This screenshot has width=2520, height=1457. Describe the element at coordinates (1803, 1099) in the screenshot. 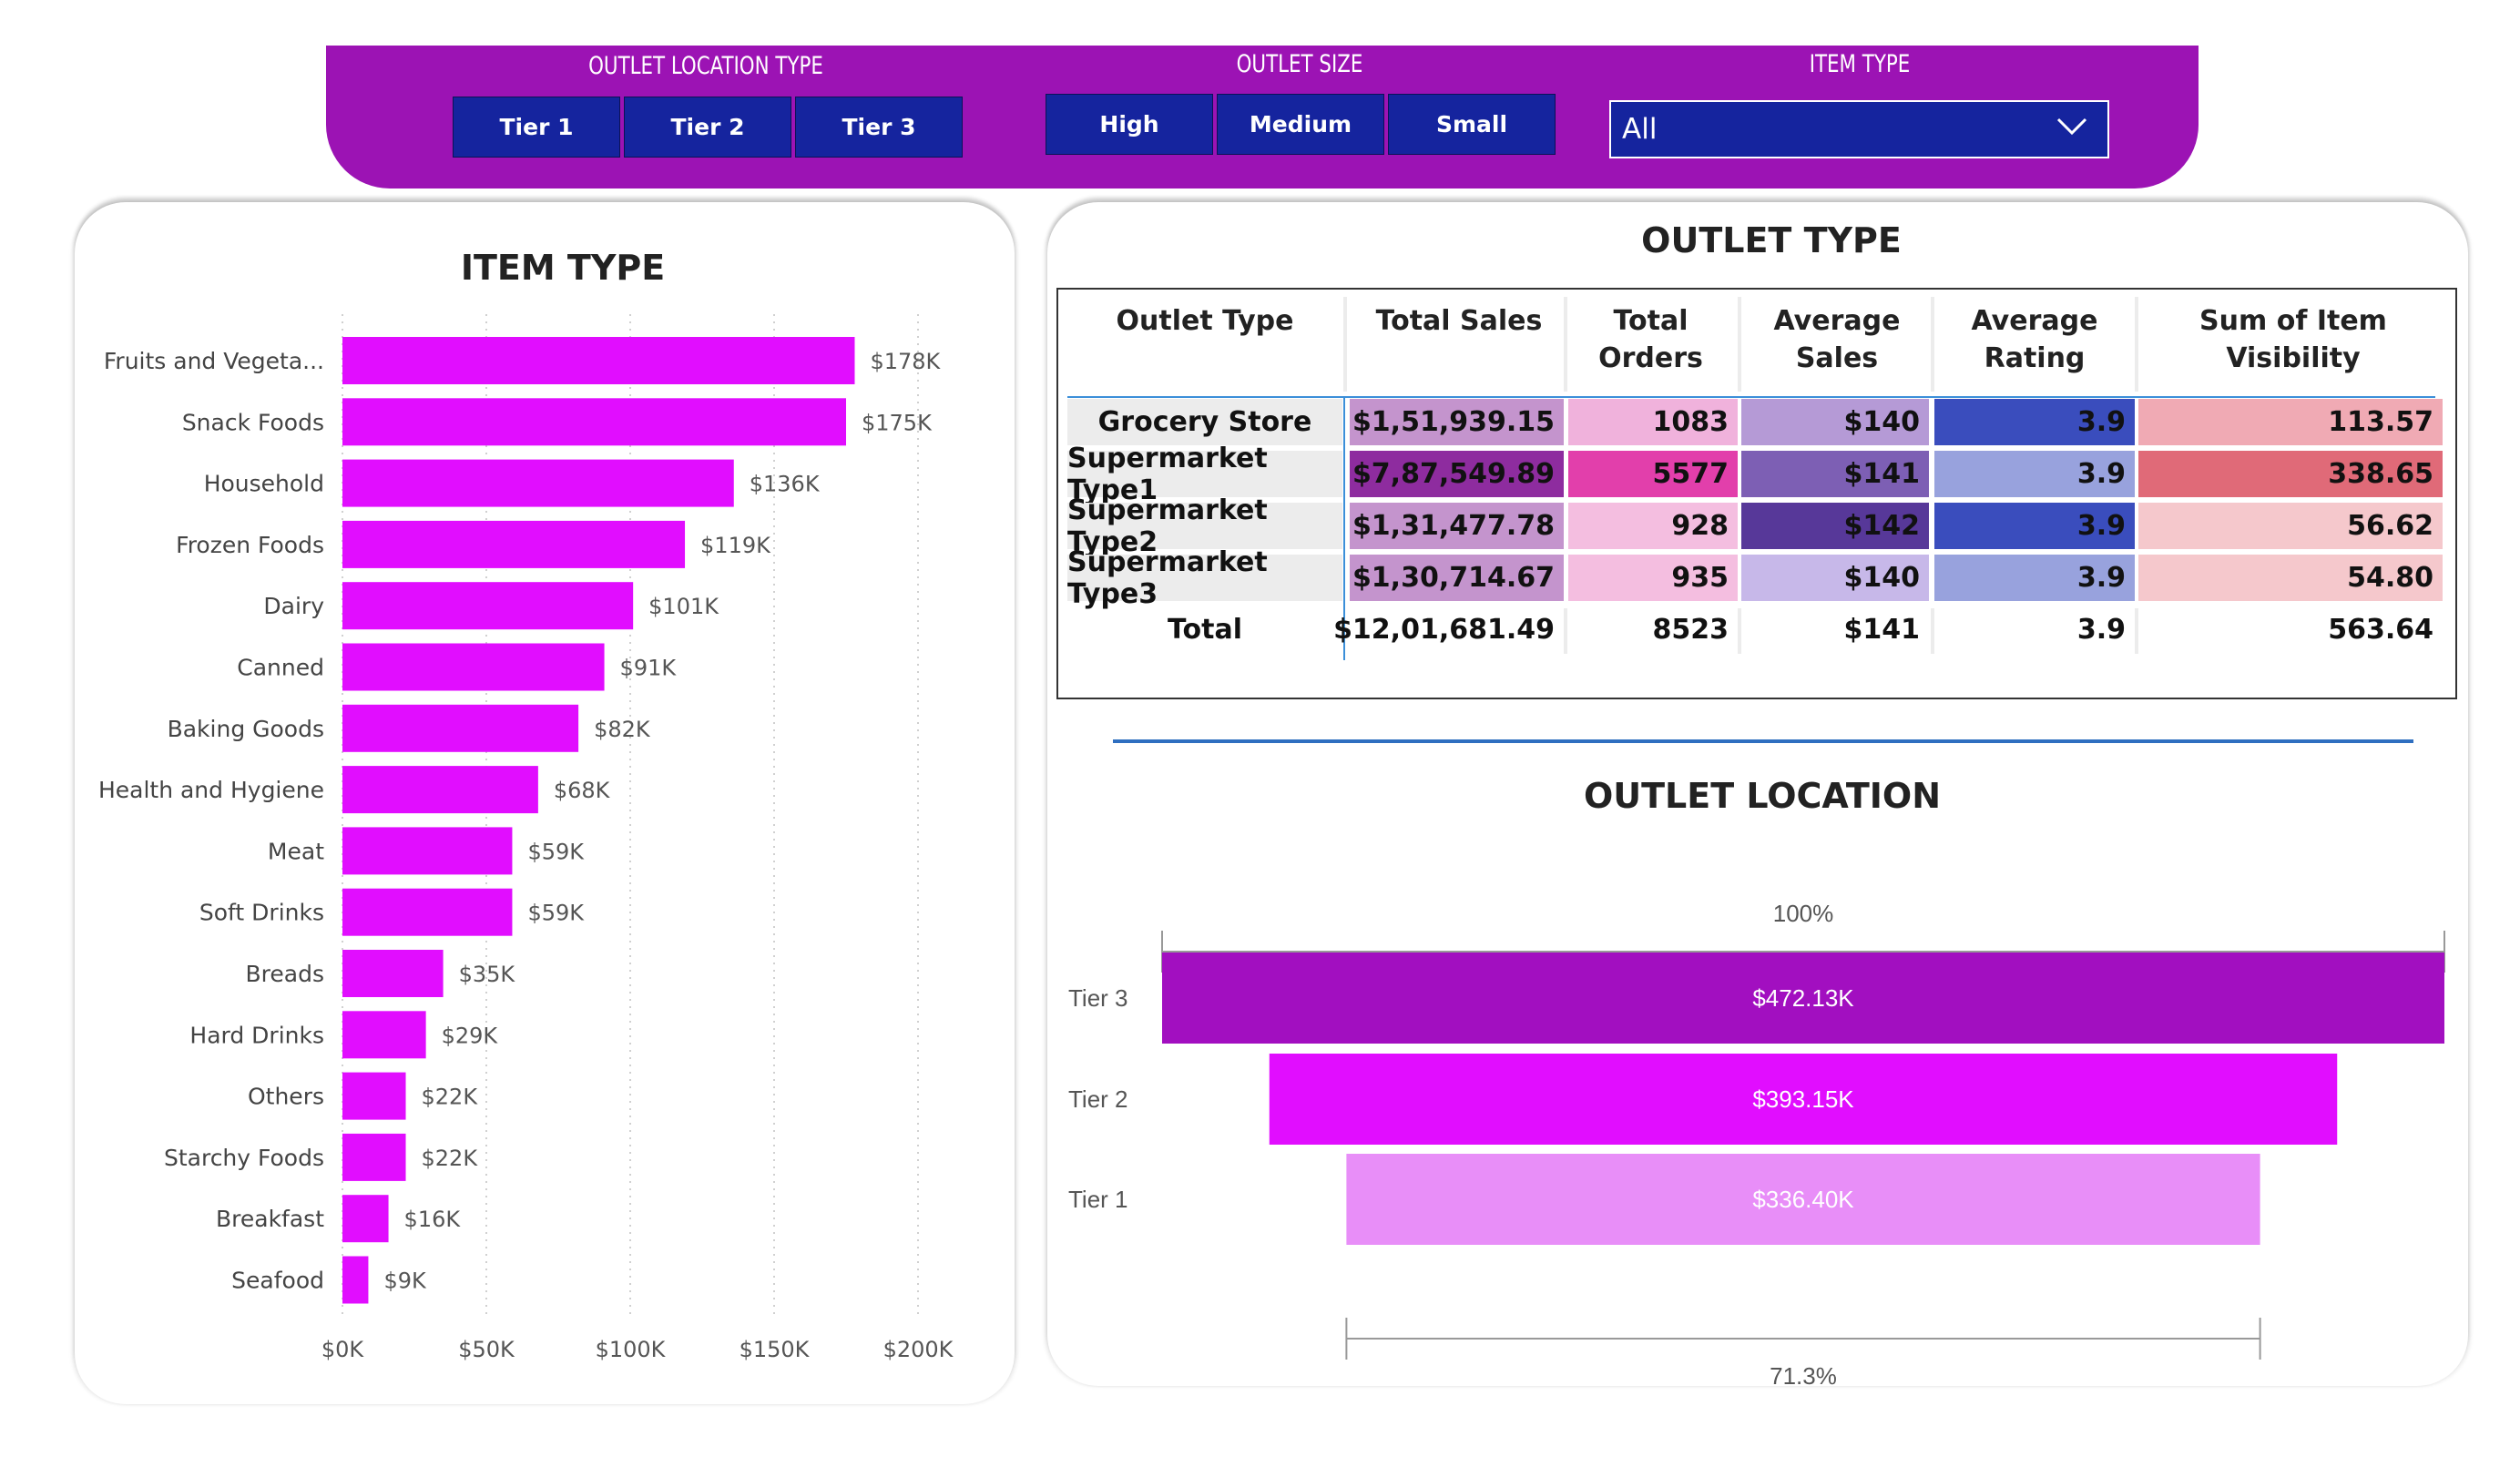

I see `funnel-data-label: $393.15K` at that location.